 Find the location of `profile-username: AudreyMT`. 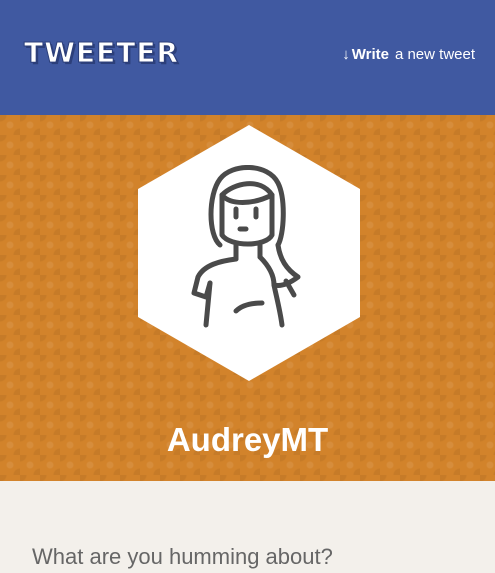

profile-username: AudreyMT is located at coordinates (247, 439).